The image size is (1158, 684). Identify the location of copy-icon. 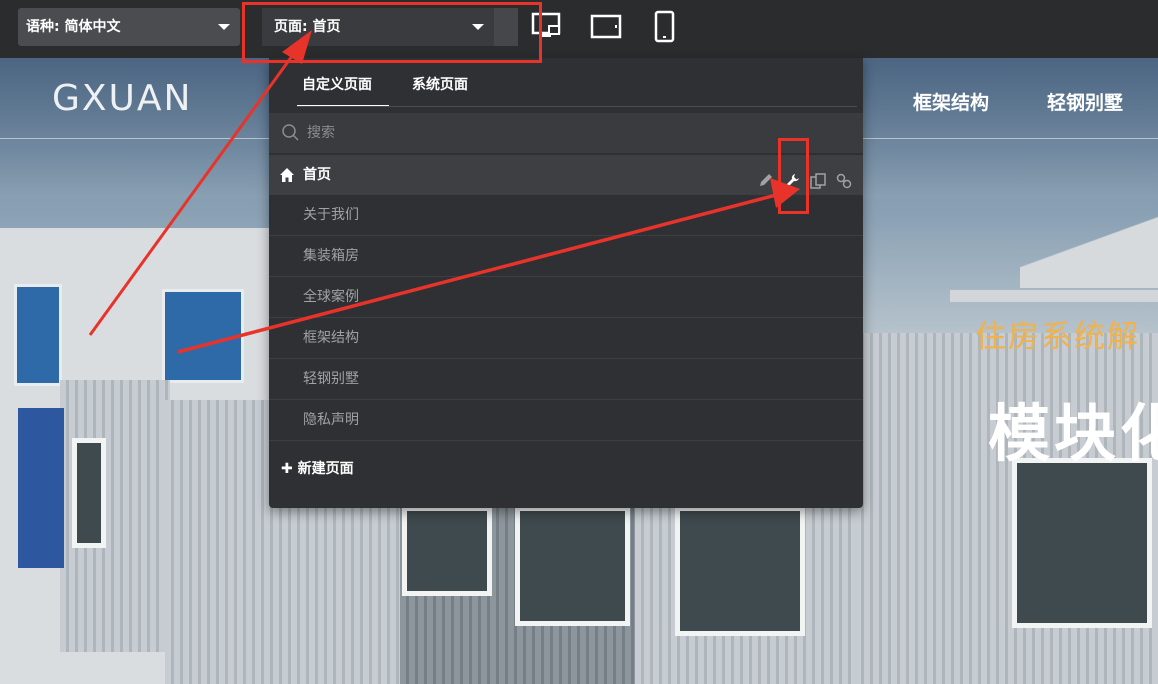
(818, 177).